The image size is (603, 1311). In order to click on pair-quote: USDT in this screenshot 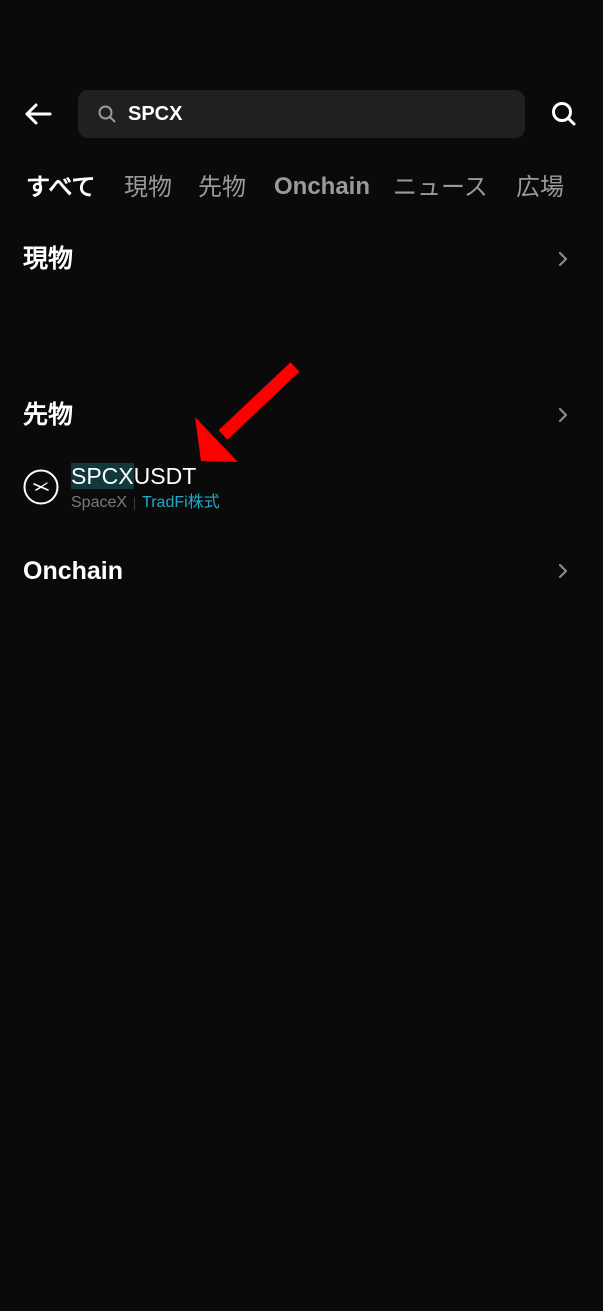, I will do `click(165, 476)`.